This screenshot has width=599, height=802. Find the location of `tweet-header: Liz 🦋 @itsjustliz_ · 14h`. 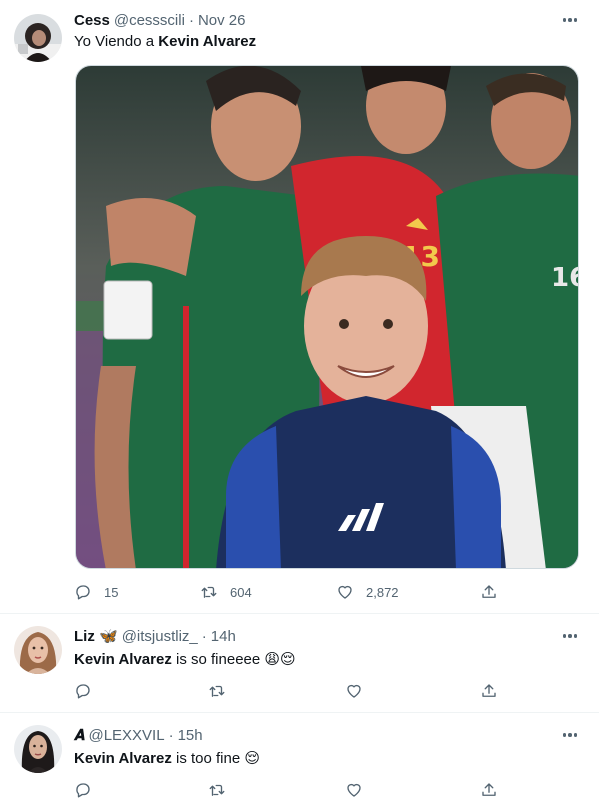

tweet-header: Liz 🦋 @itsjustliz_ · 14h is located at coordinates (155, 636).